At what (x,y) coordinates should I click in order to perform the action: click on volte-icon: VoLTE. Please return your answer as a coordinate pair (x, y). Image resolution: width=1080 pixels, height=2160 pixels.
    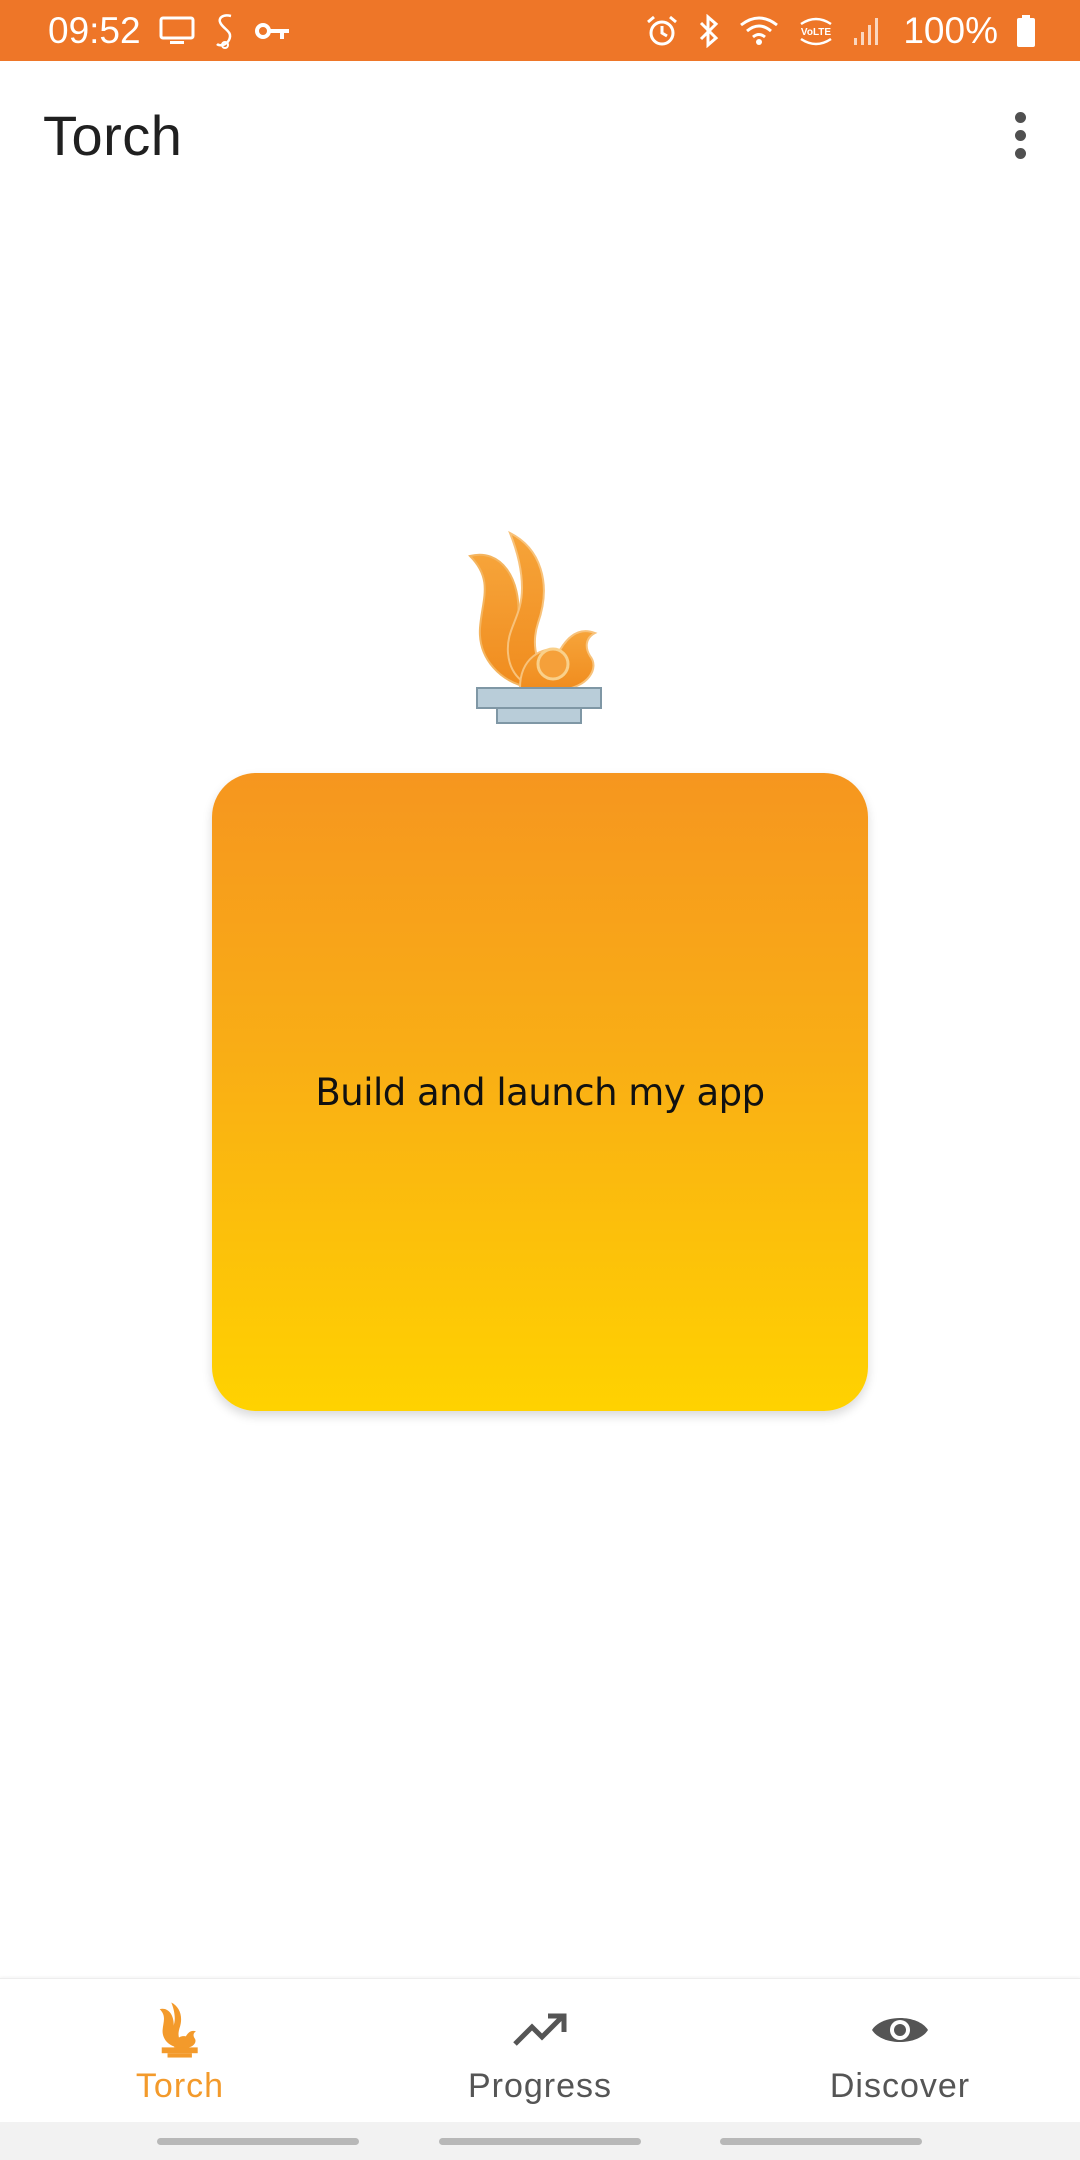
    Looking at the image, I should click on (816, 31).